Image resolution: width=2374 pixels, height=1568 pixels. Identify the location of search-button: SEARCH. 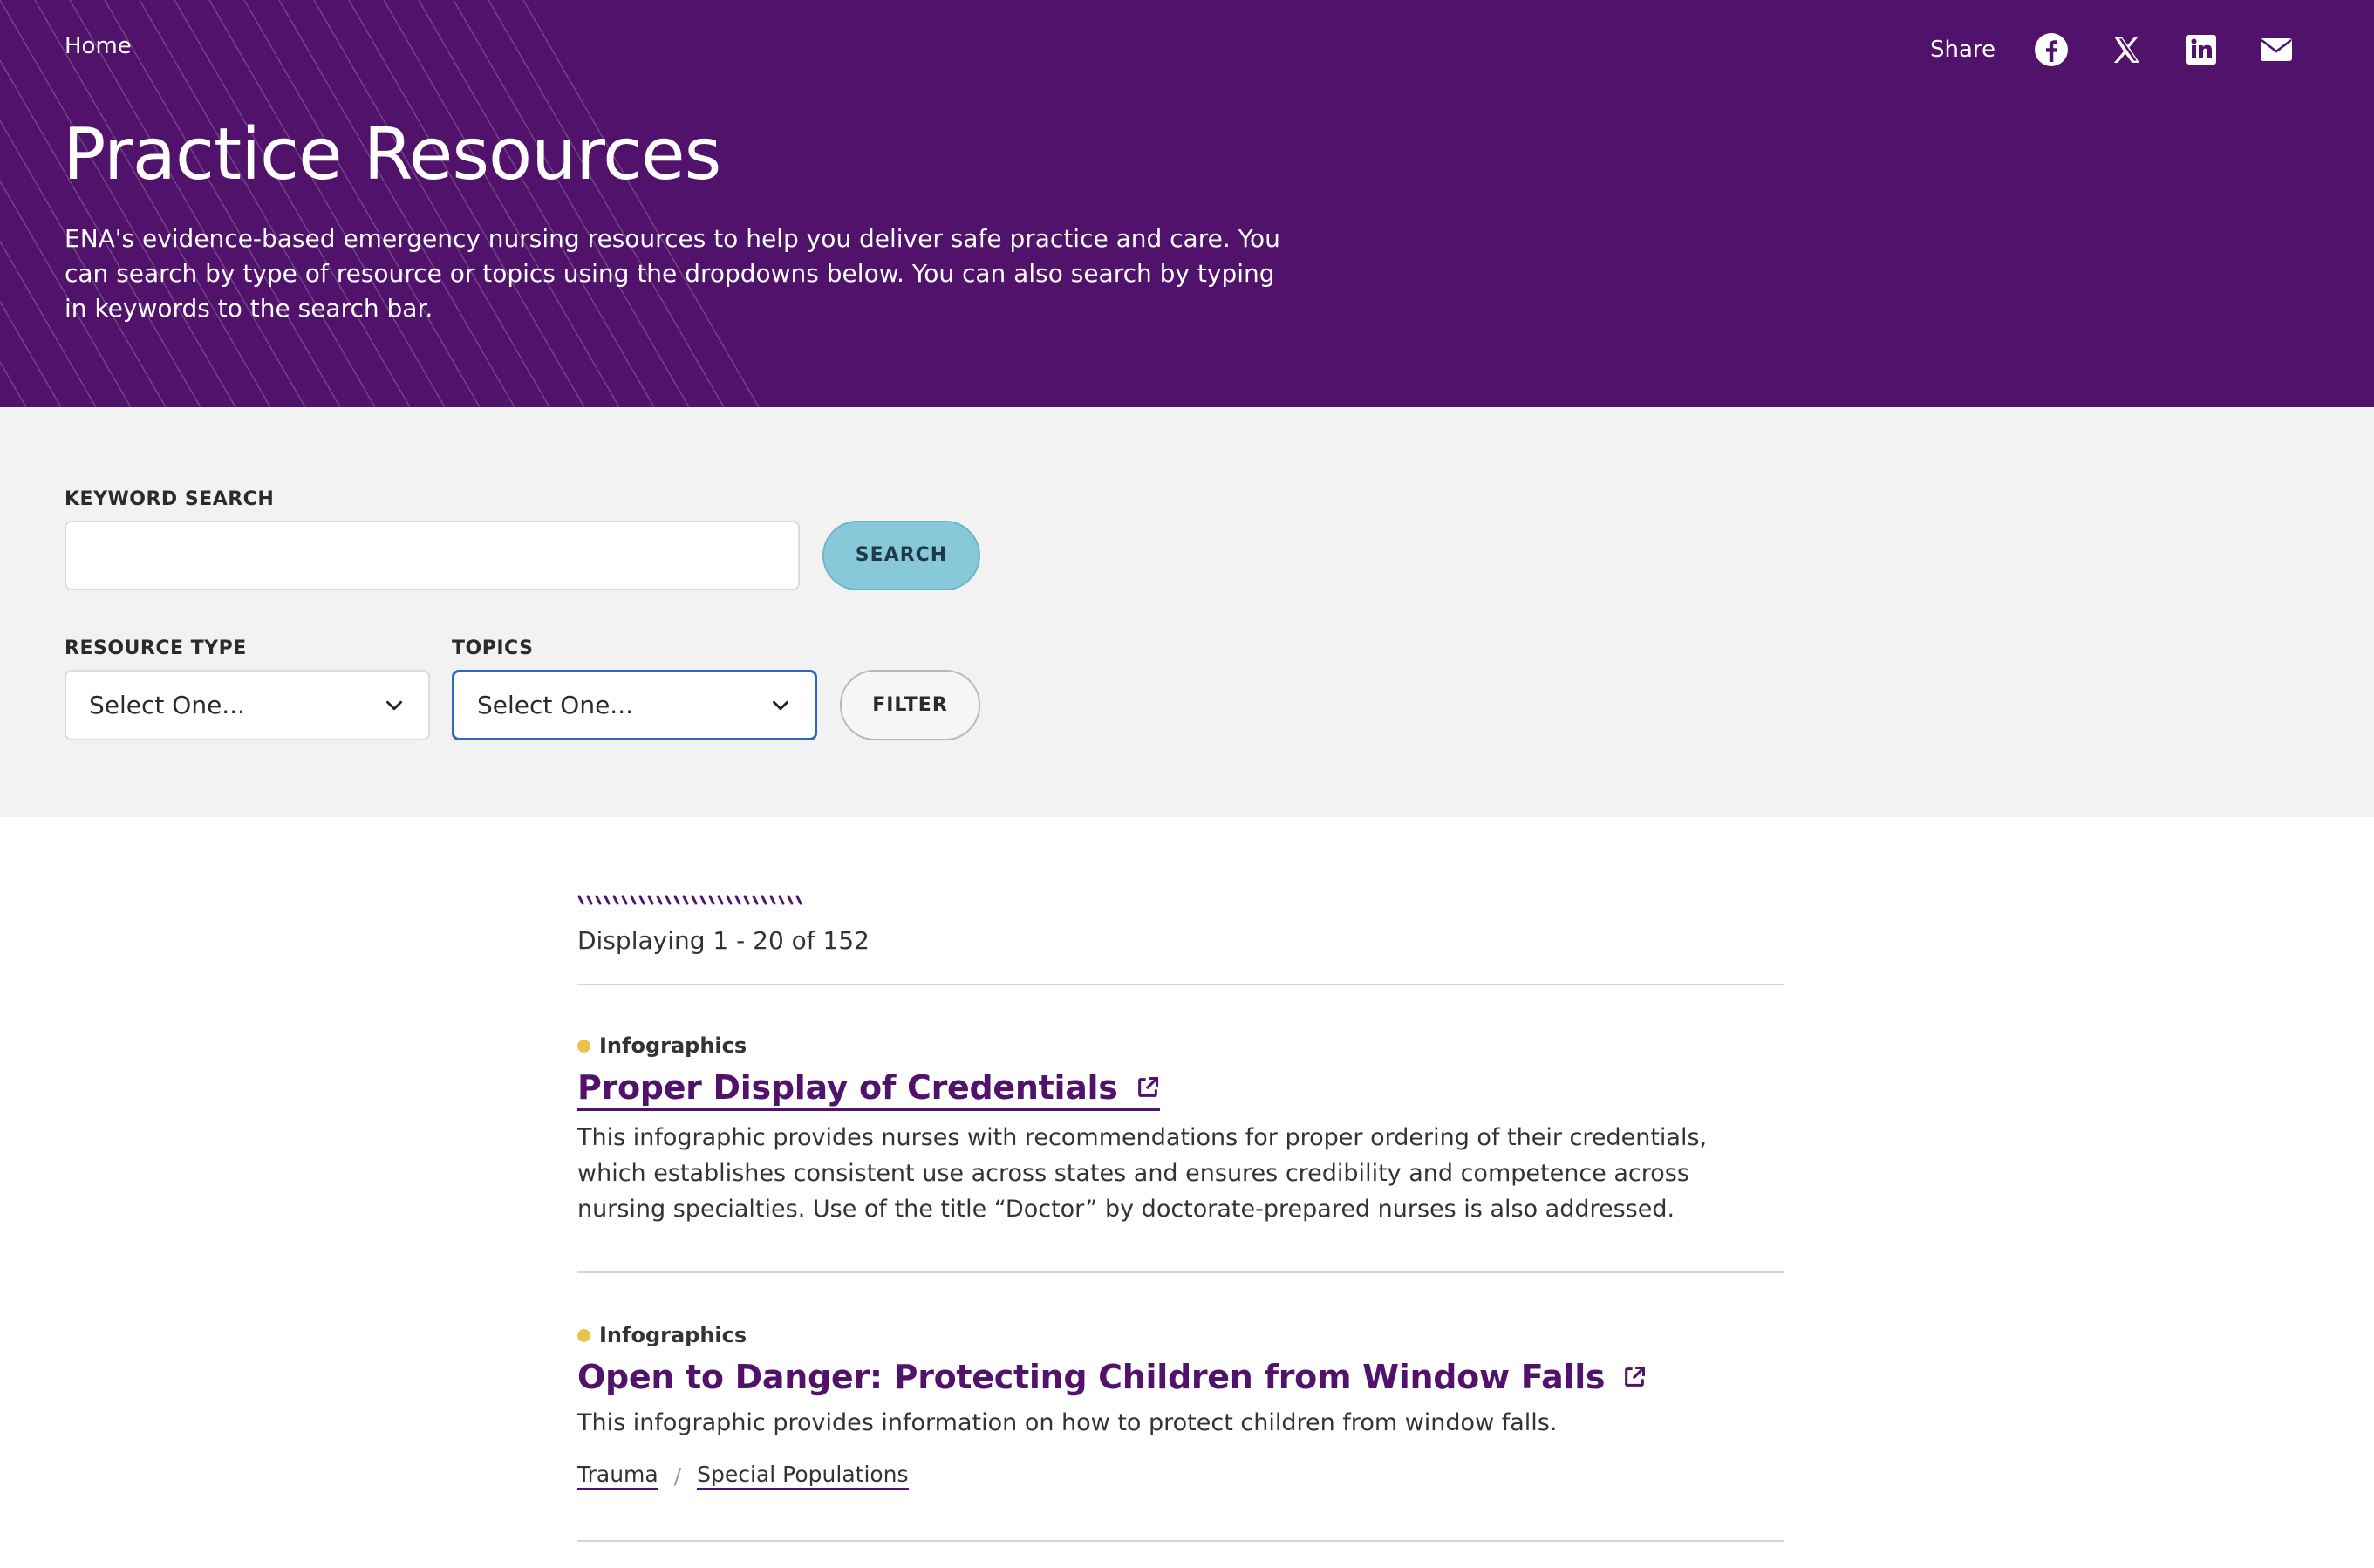
(901, 555).